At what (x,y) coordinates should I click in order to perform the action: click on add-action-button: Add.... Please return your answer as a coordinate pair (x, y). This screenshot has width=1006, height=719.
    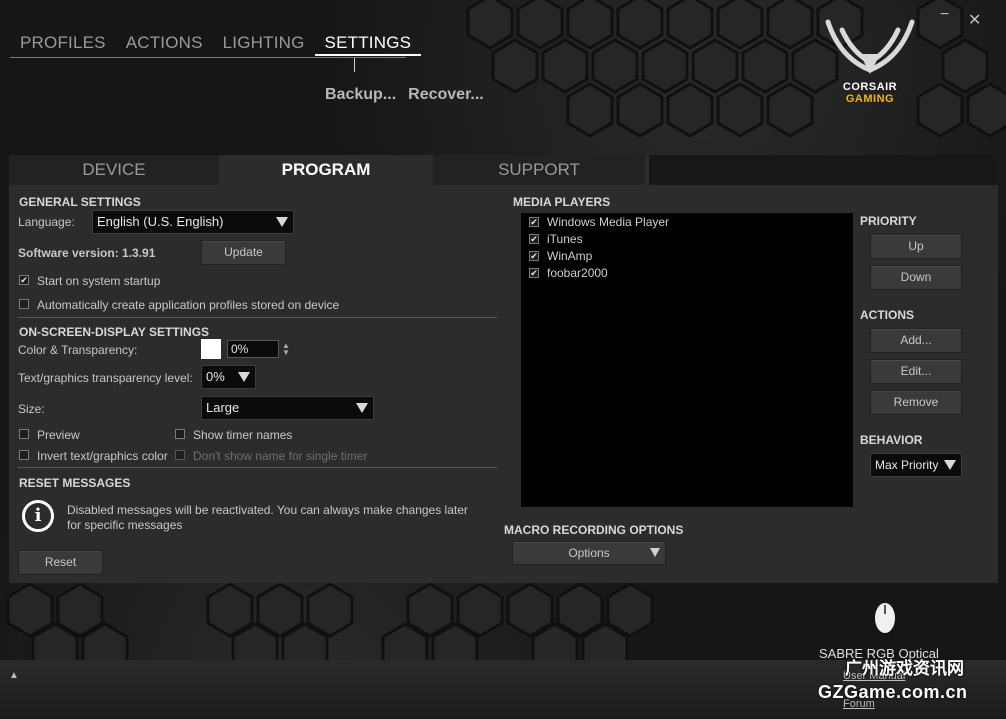
    Looking at the image, I should click on (916, 340).